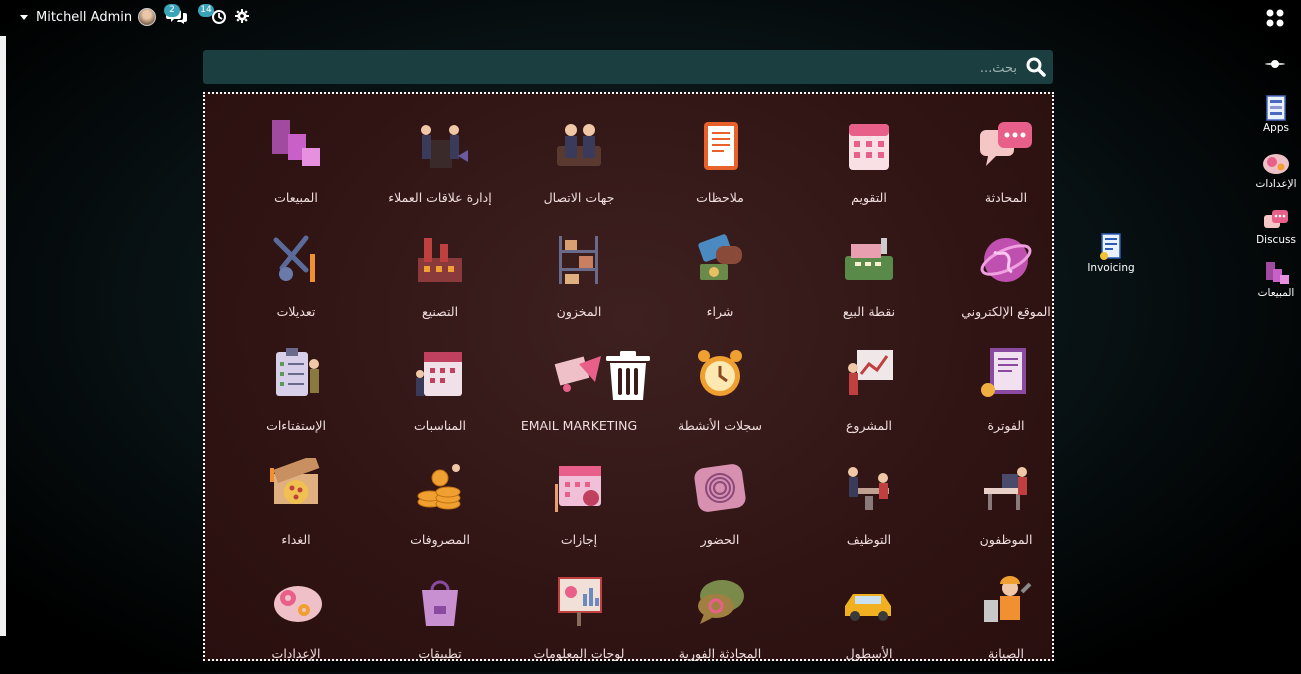 The width and height of the screenshot is (1301, 674). I want to click on app-label: المحادثة, so click(1006, 197).